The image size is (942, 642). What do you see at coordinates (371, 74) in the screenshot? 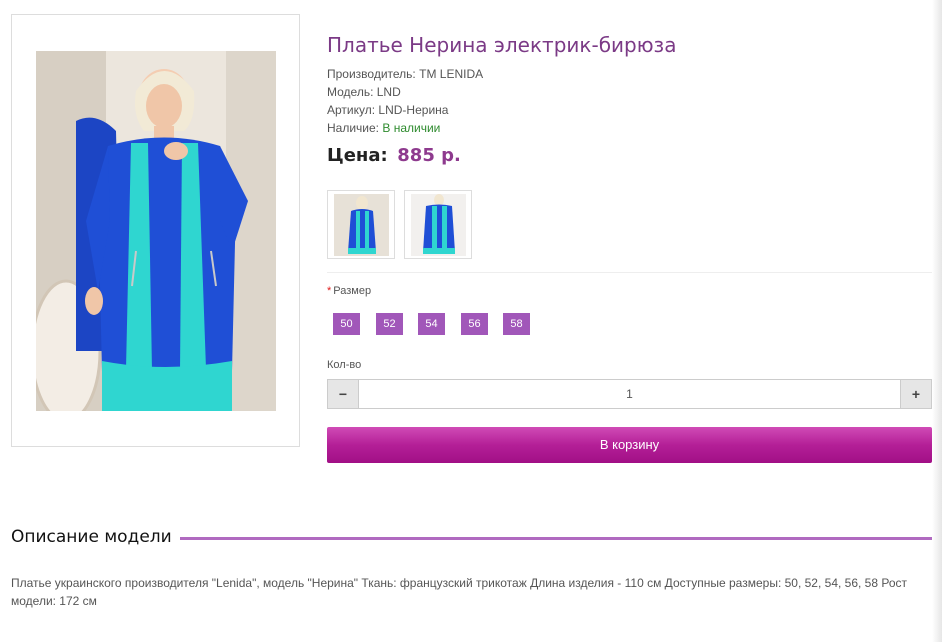
I see `manufacturer-label: Производитель:` at bounding box center [371, 74].